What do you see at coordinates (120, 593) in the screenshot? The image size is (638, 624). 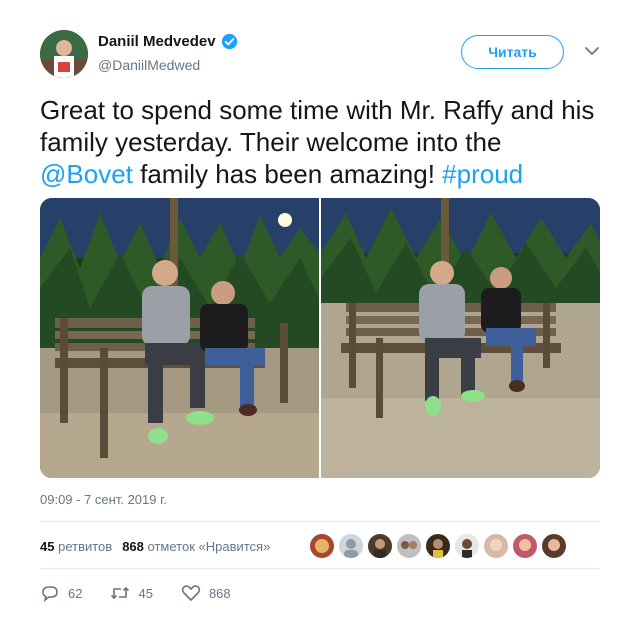 I see `retweet-icon` at bounding box center [120, 593].